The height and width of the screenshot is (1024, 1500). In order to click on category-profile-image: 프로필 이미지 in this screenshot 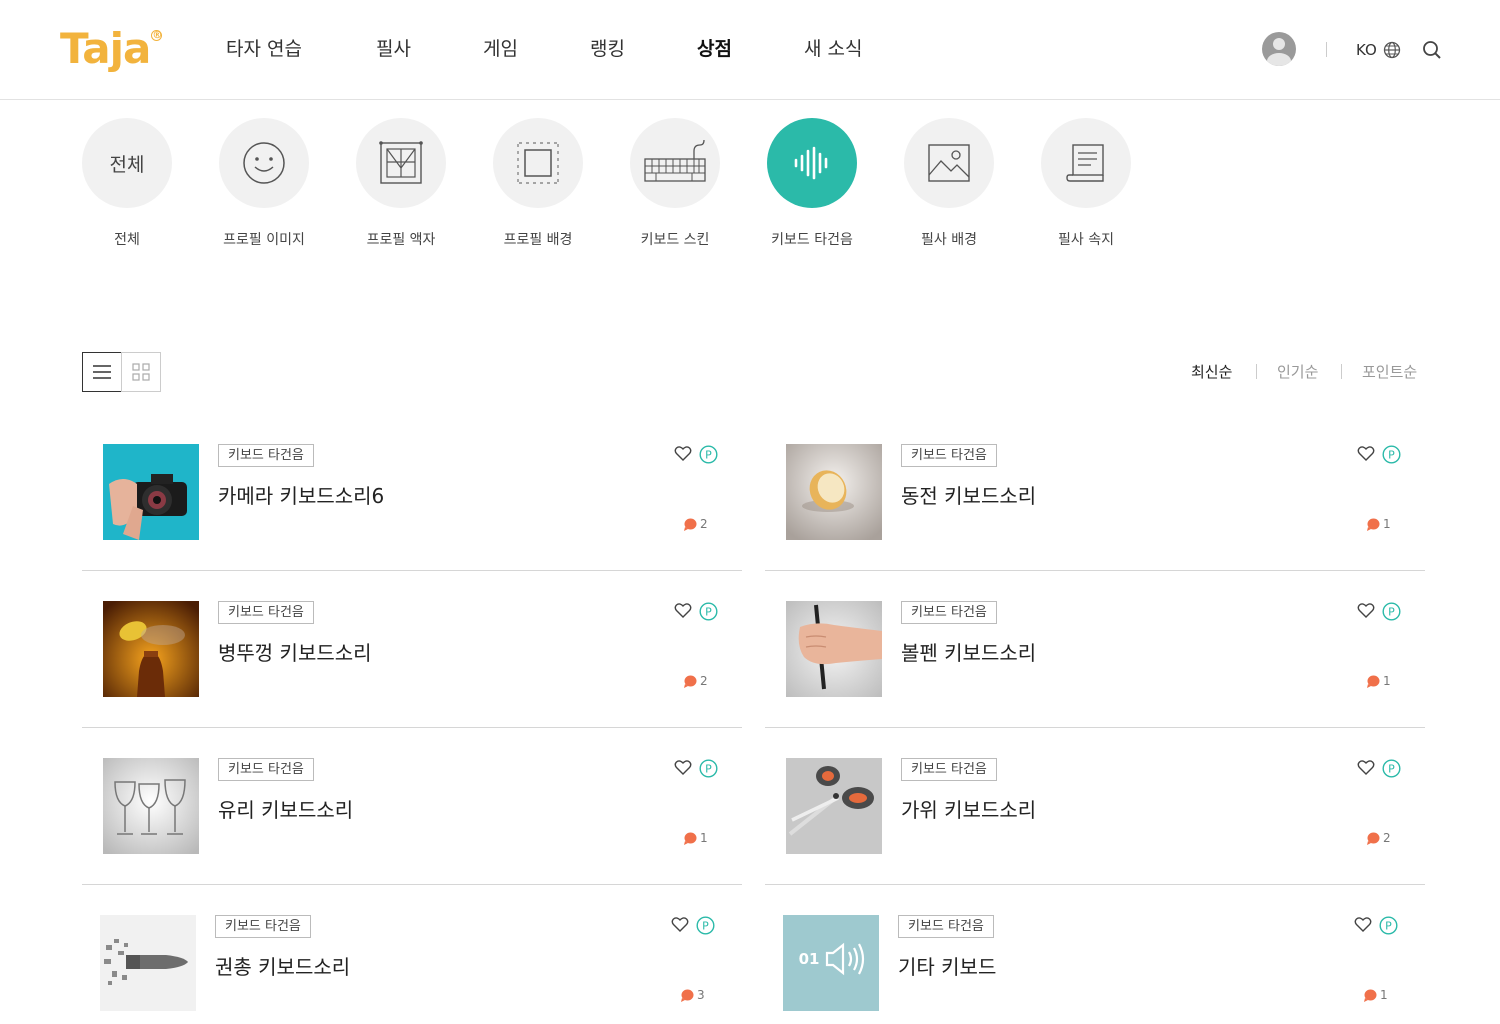, I will do `click(264, 184)`.